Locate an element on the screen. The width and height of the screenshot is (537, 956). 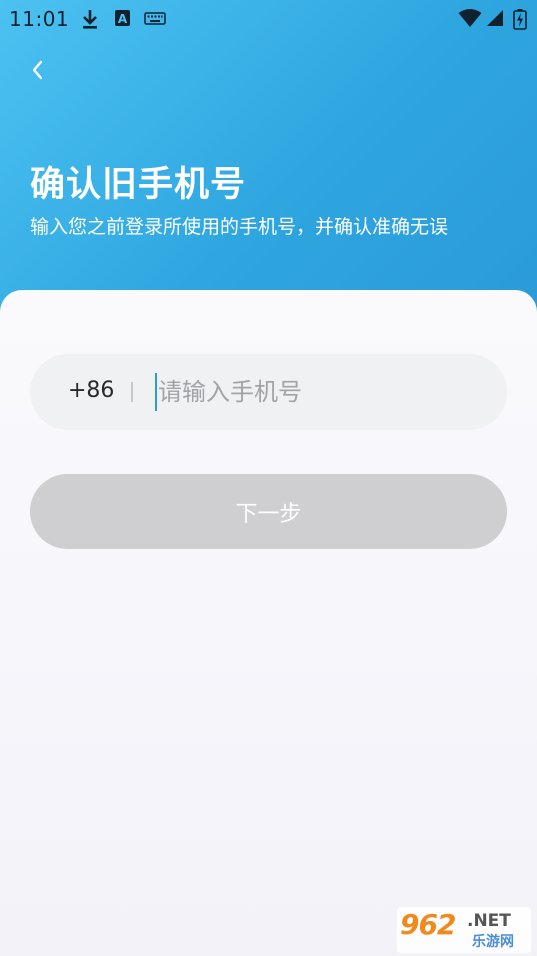
status-time: 11:01 is located at coordinates (39, 19).